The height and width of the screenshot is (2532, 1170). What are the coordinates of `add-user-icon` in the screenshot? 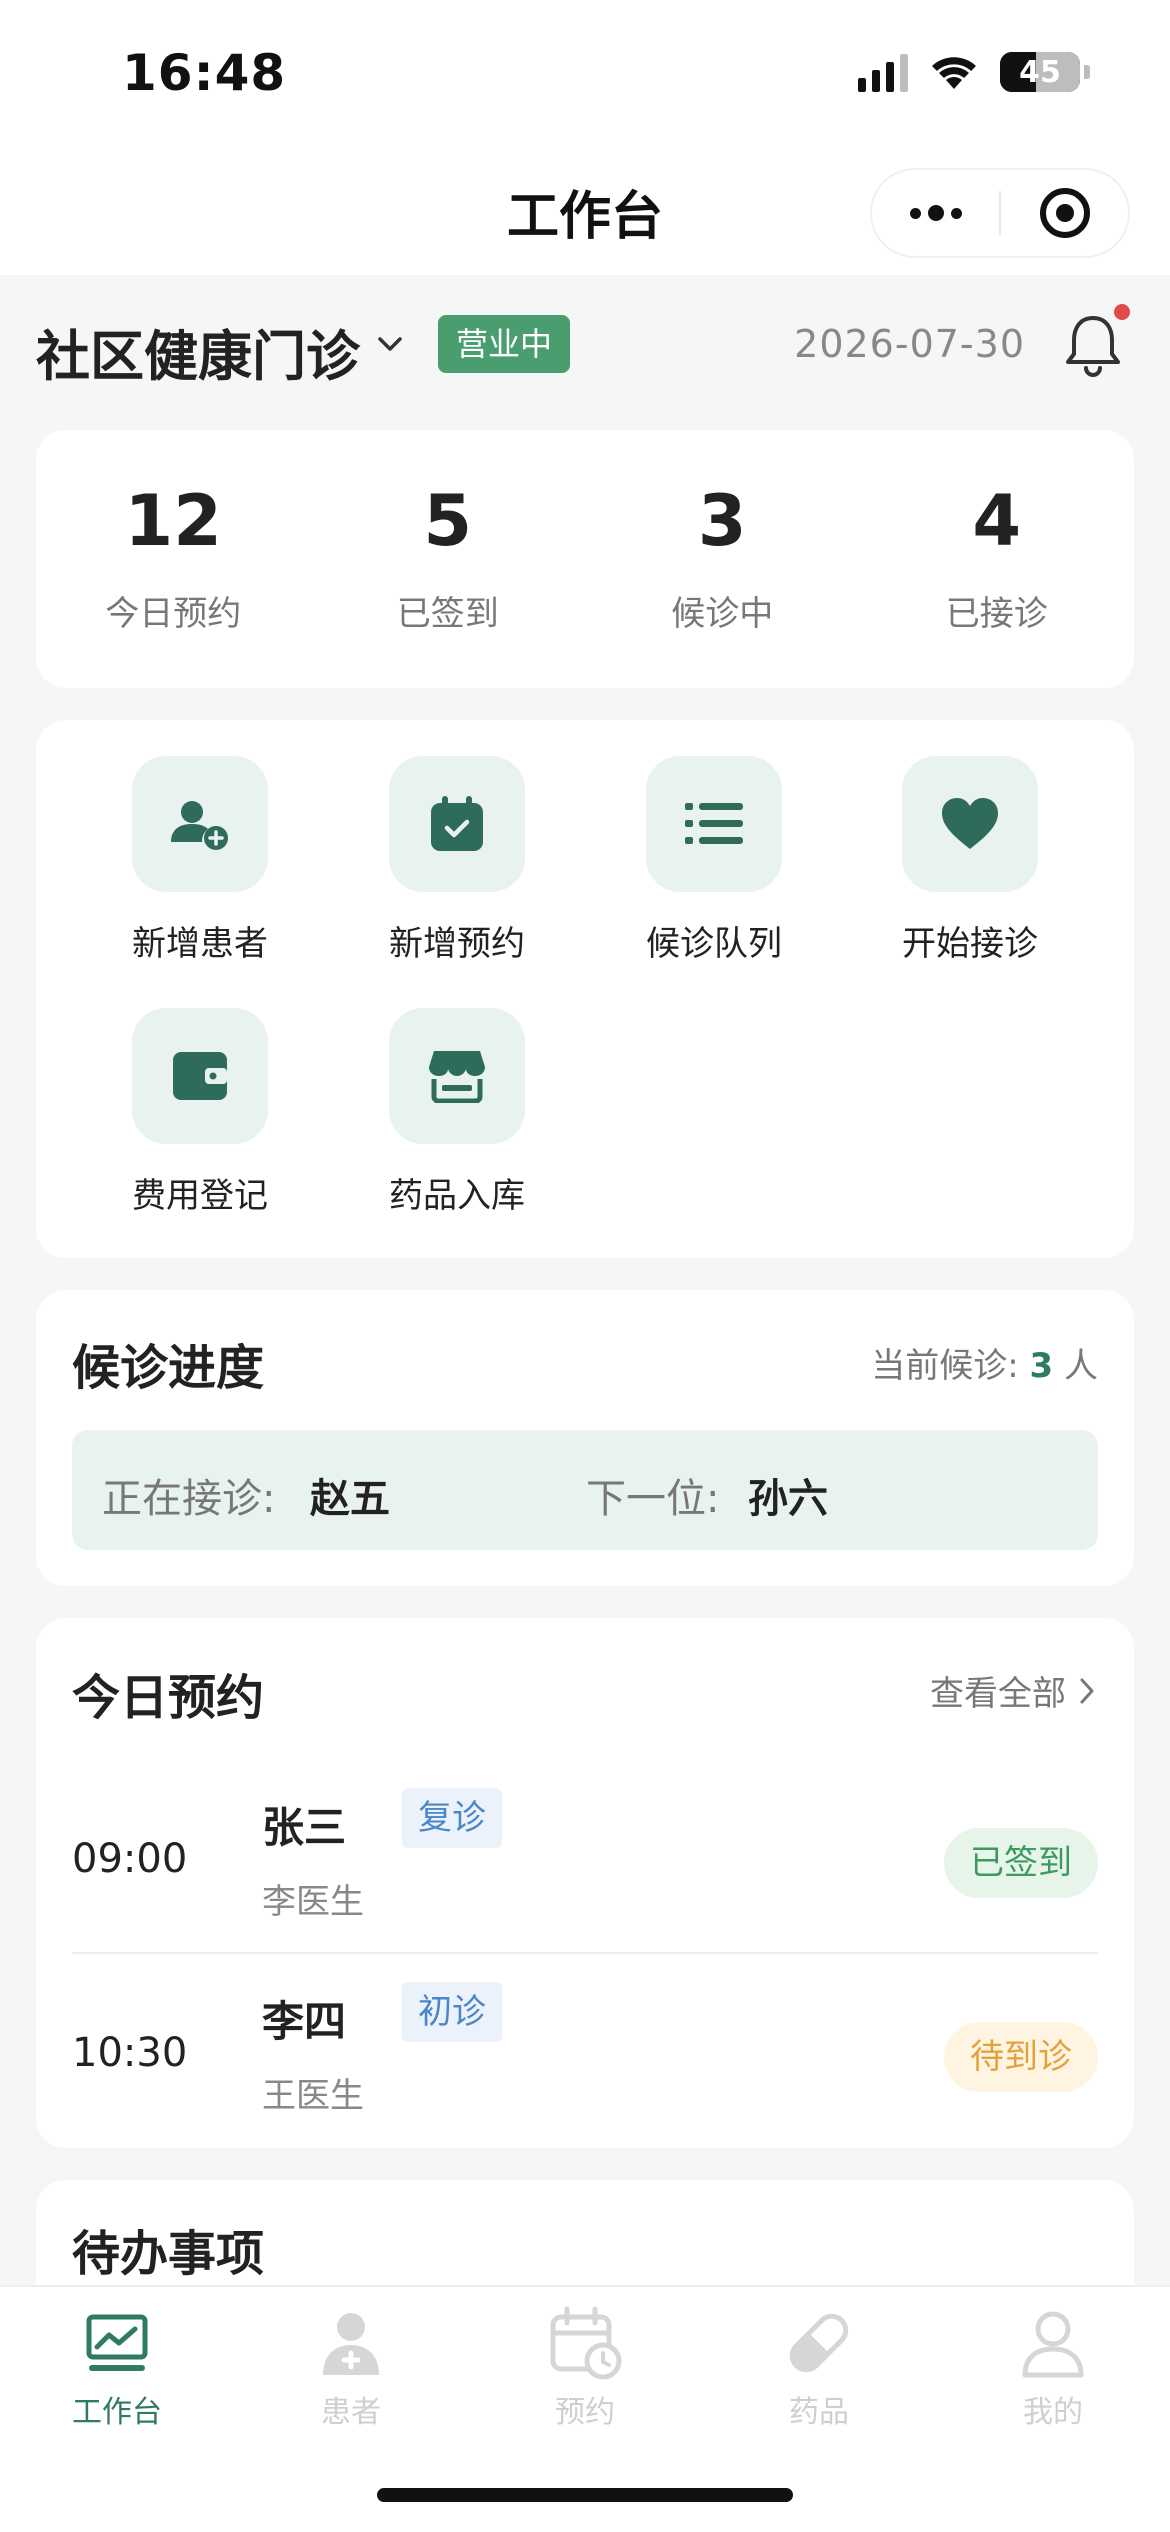 It's located at (199, 825).